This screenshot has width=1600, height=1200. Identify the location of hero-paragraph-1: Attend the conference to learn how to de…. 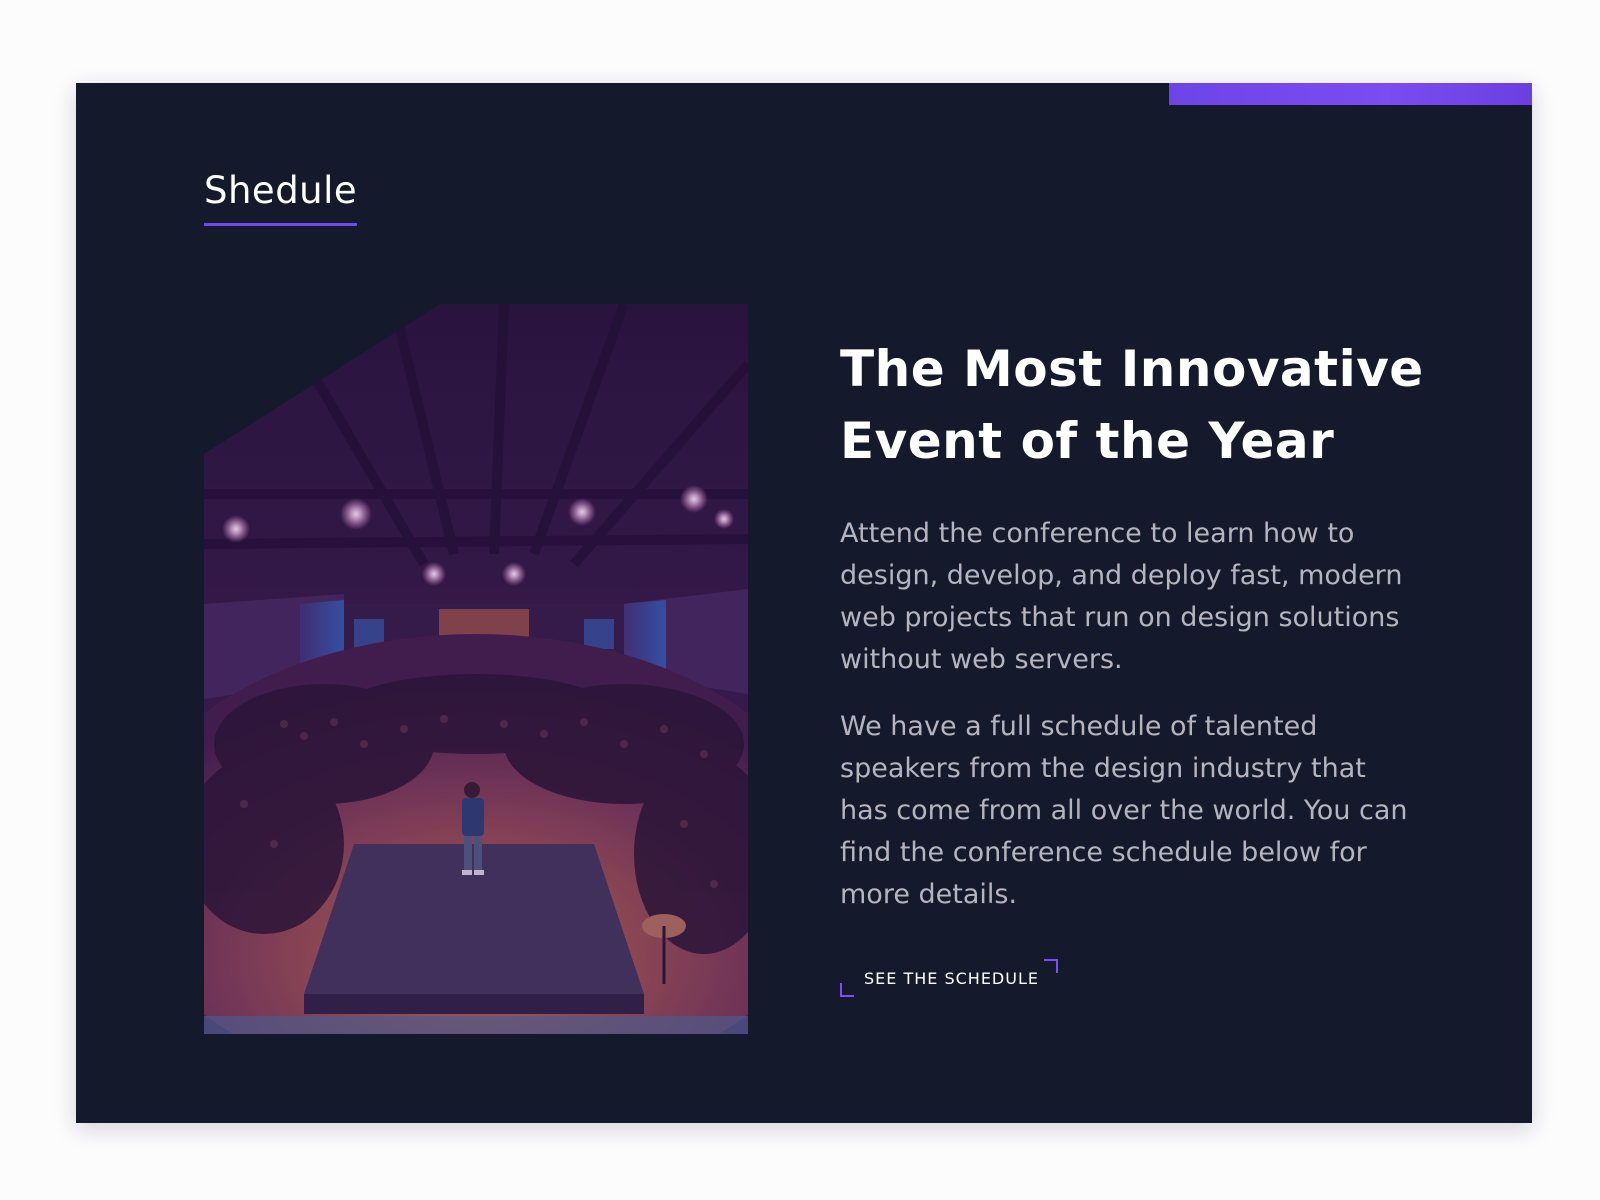
(1121, 596).